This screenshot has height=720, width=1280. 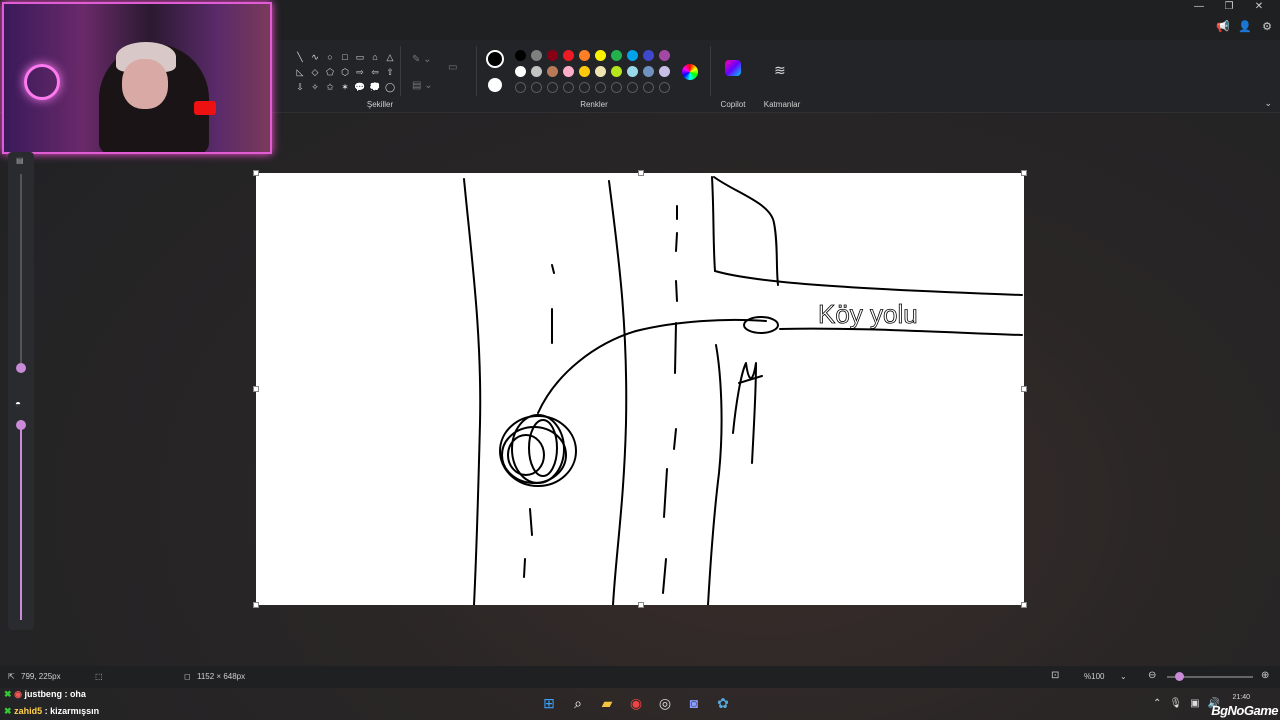 I want to click on search-icon: ⌕, so click(x=578, y=703).